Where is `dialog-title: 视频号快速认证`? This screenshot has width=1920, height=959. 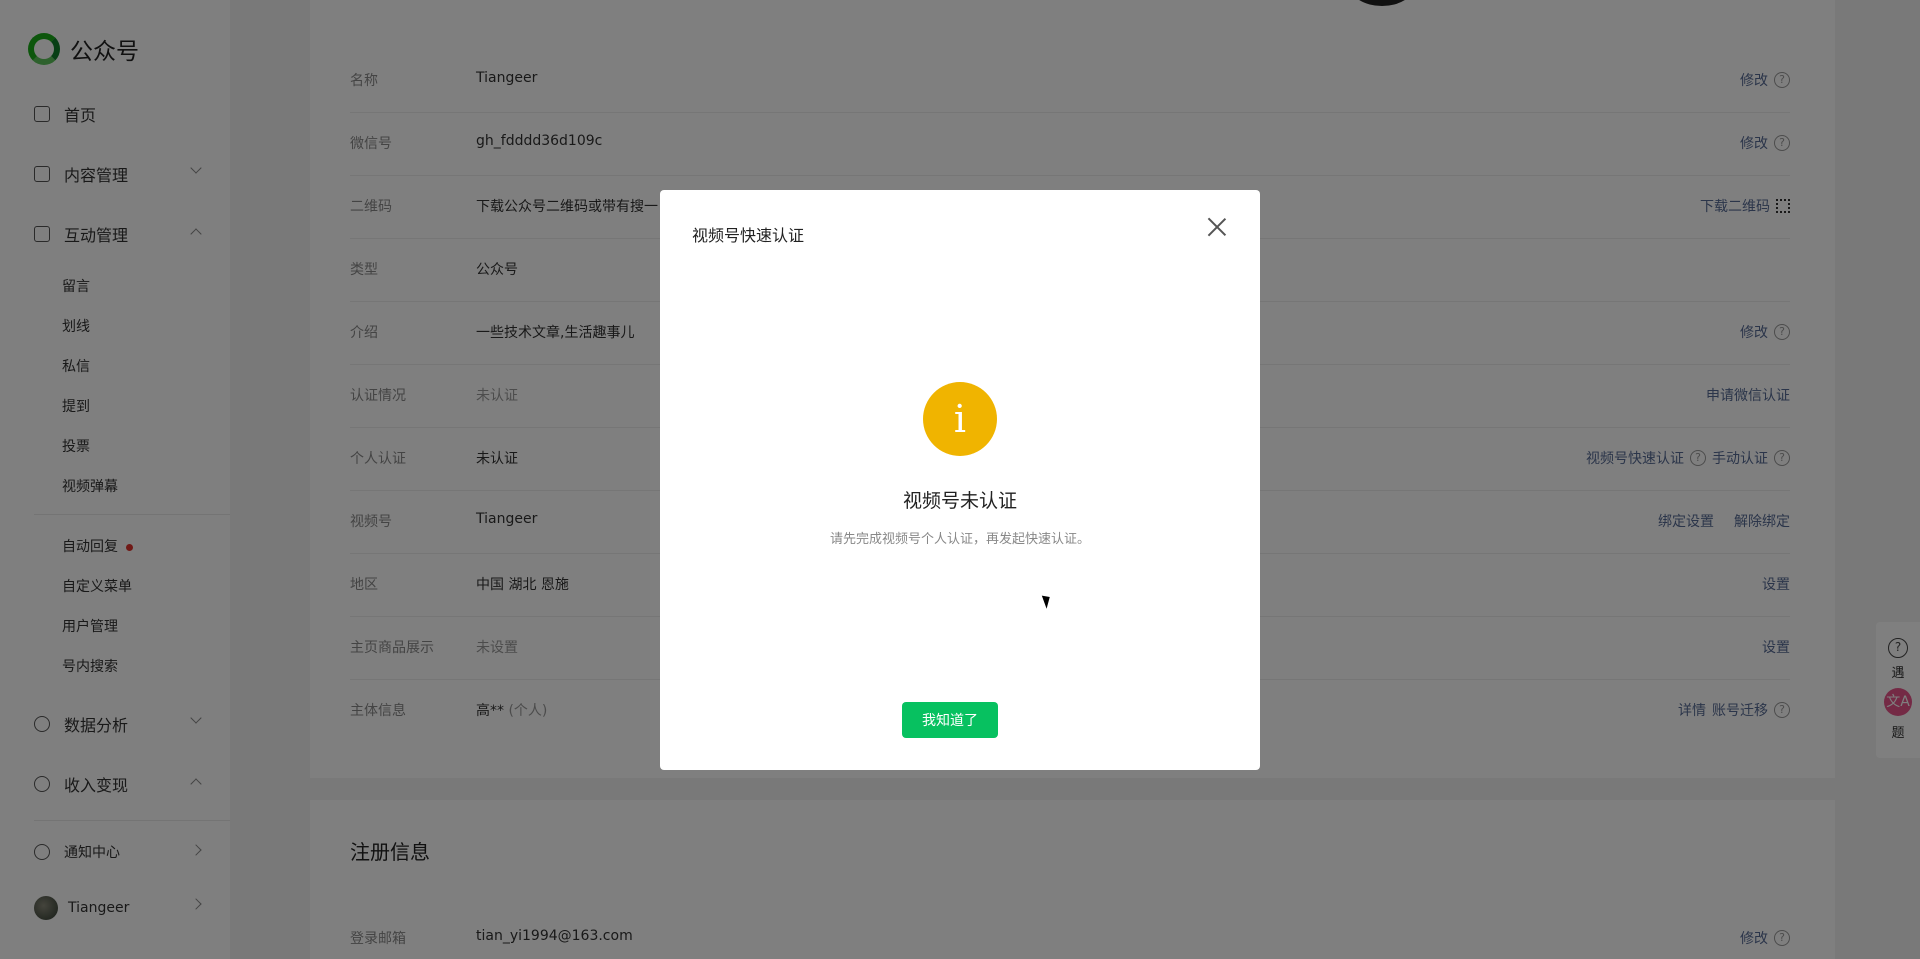 dialog-title: 视频号快速认证 is located at coordinates (748, 235).